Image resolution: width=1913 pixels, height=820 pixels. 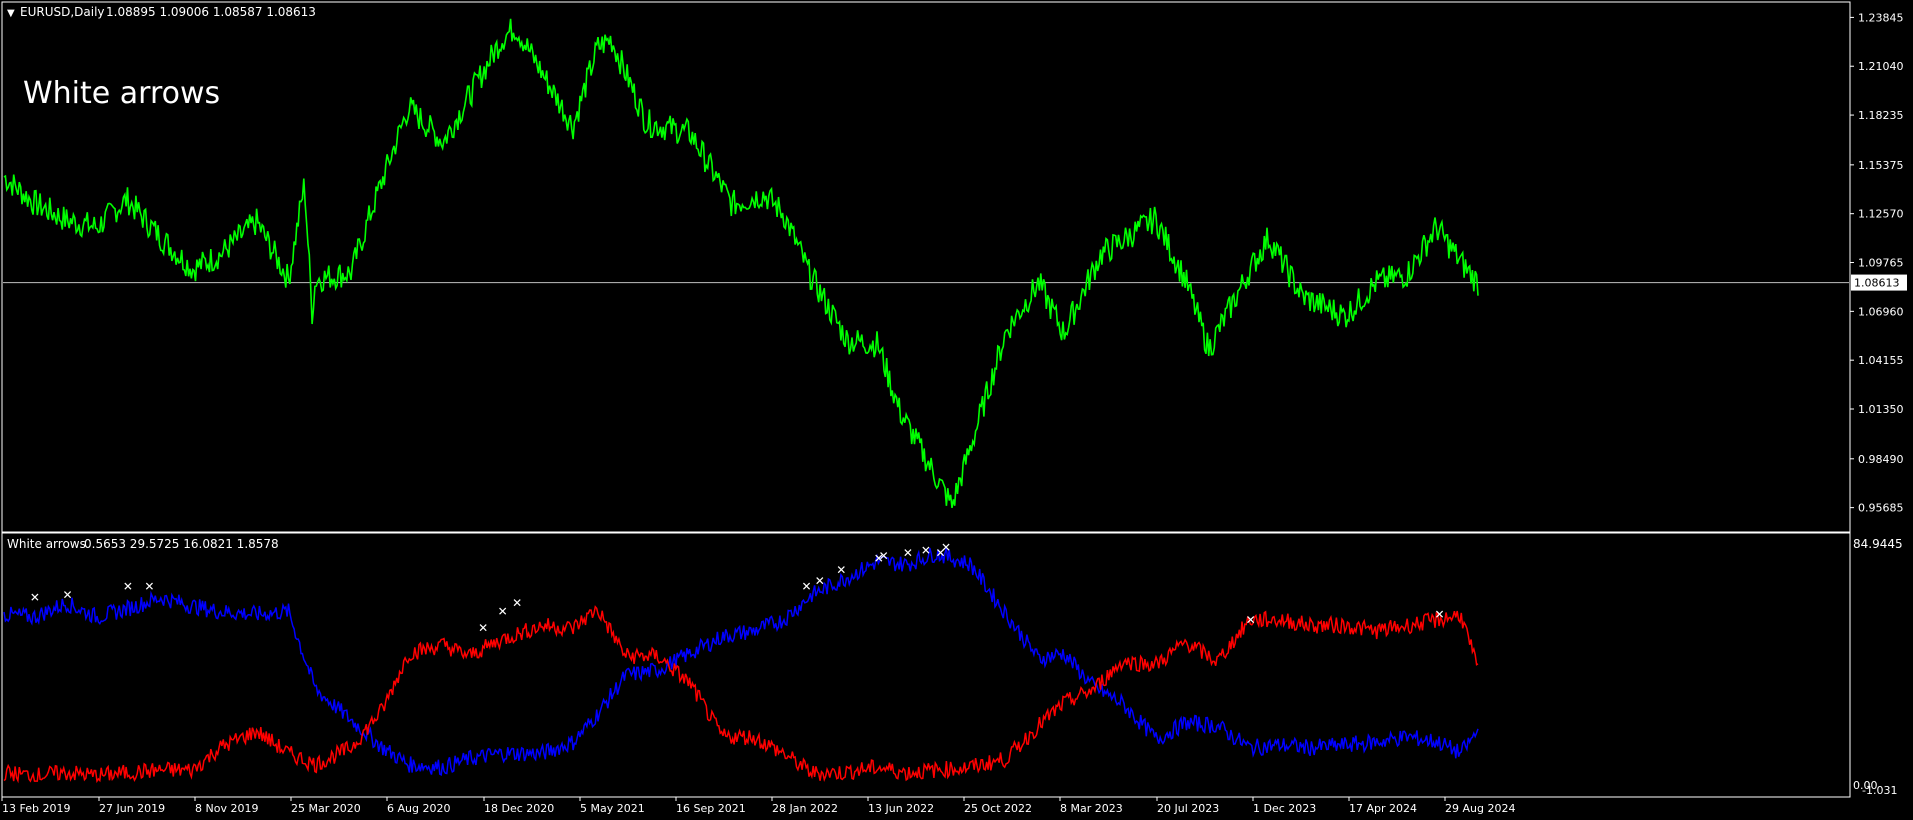 I want to click on current-price-label: 1.08613, so click(x=1877, y=283).